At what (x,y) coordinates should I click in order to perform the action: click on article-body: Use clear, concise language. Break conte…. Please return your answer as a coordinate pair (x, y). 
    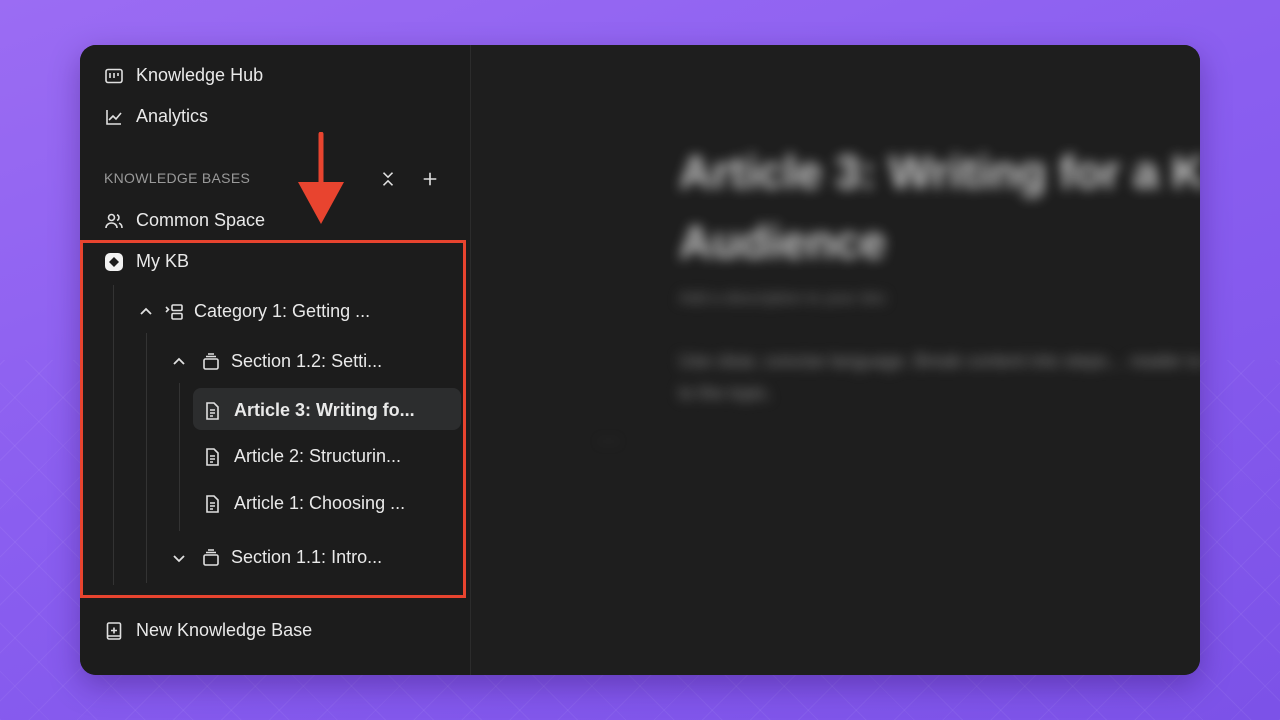
    Looking at the image, I should click on (939, 377).